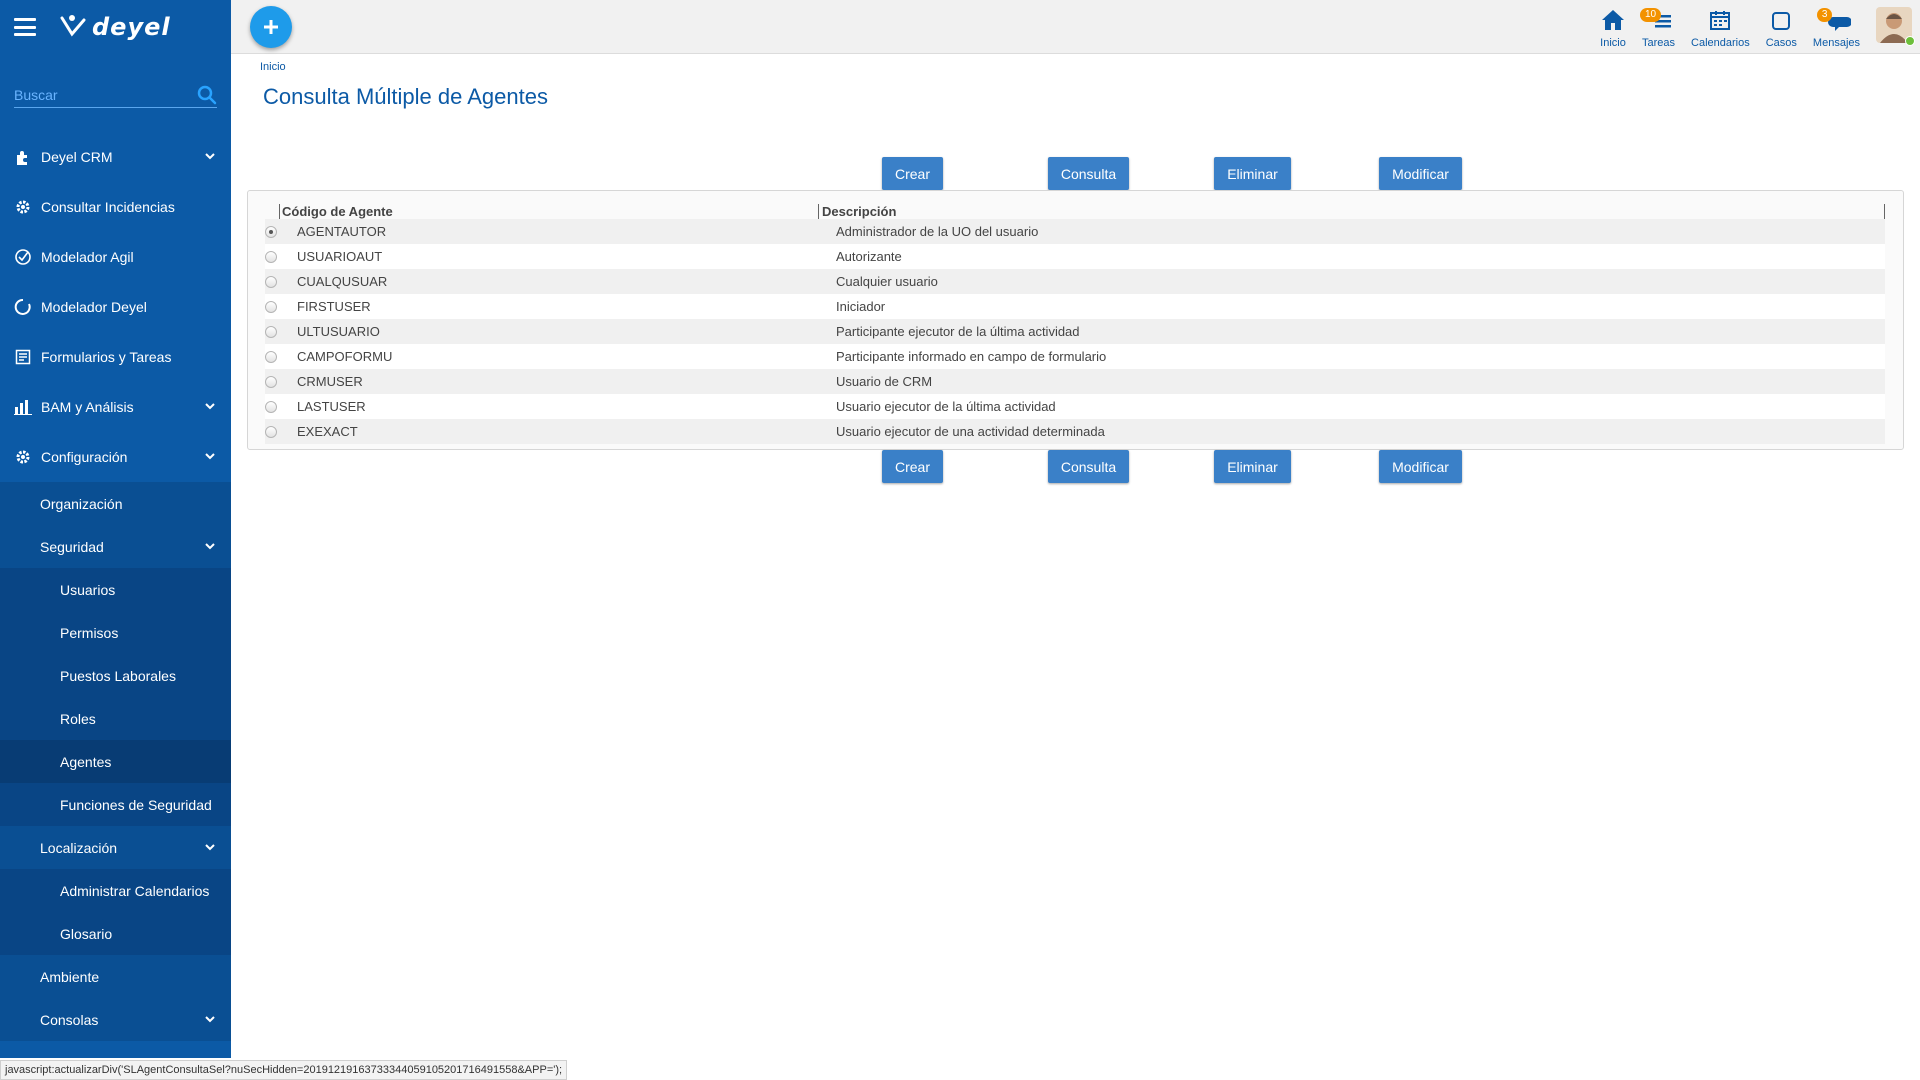  I want to click on table-row: FIRSTUSER Iniciador, so click(1075, 306).